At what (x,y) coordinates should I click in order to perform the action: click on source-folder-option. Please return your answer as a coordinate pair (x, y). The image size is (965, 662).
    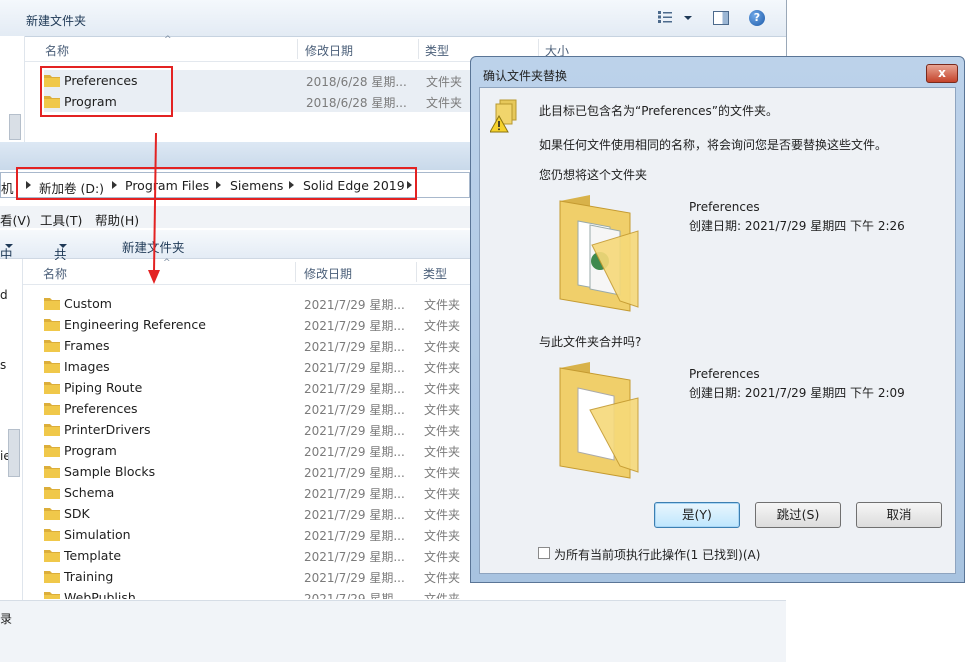
    Looking at the image, I should click on (610, 256).